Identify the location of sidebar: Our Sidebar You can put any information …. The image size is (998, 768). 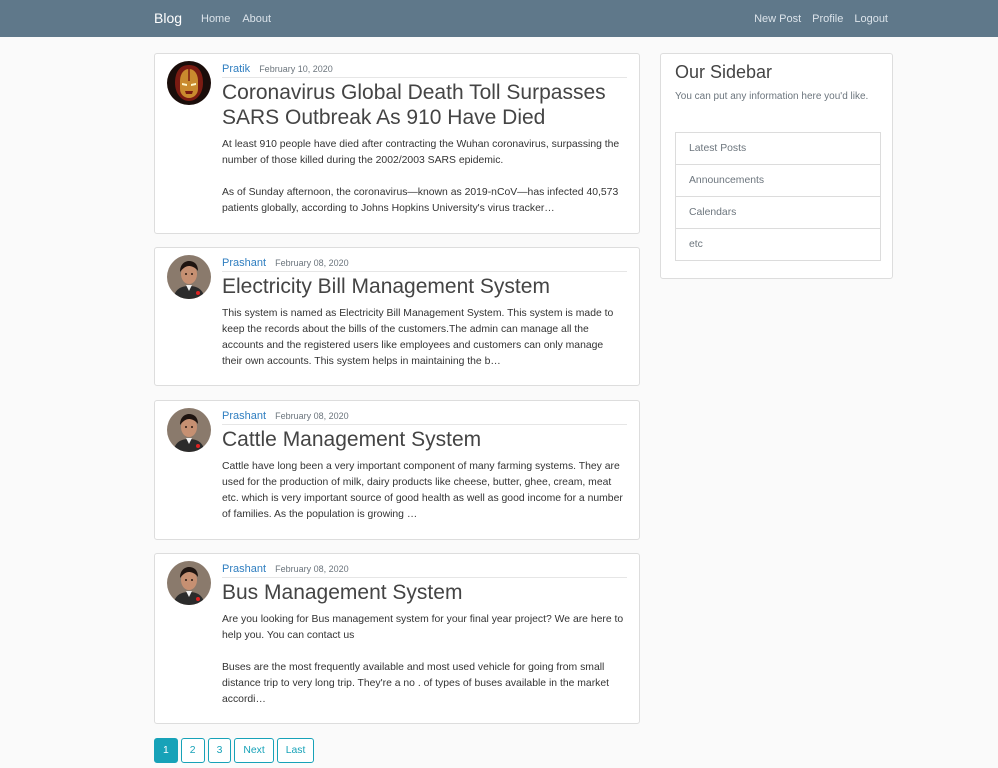
(776, 166).